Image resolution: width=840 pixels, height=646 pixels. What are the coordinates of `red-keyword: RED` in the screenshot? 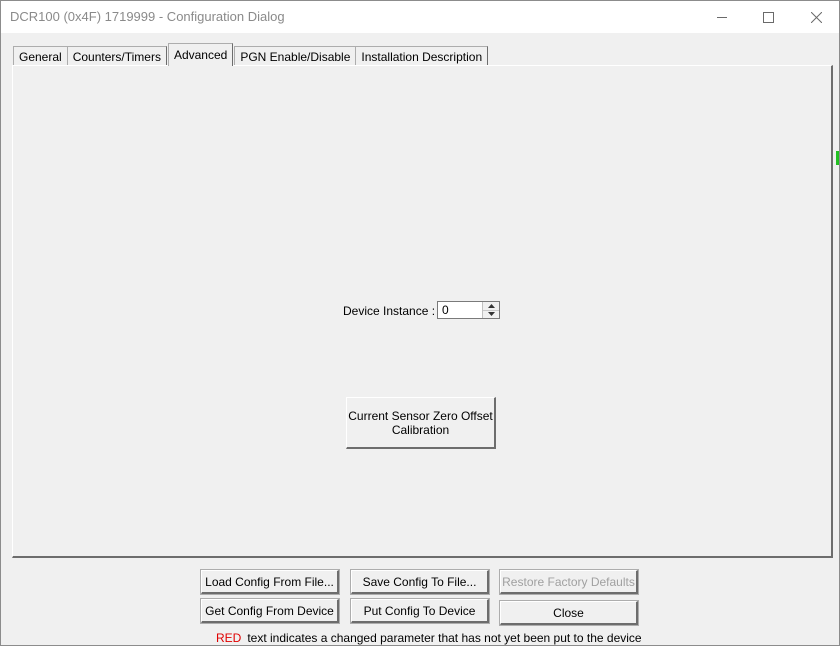 It's located at (229, 638).